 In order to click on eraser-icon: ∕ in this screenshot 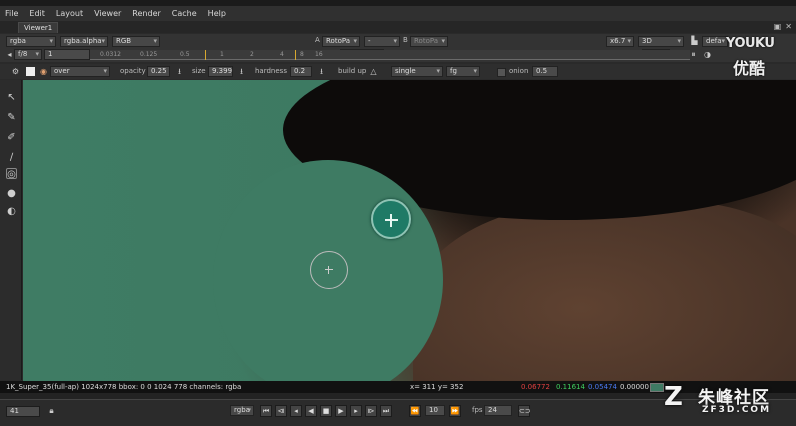, I will do `click(11, 157)`.